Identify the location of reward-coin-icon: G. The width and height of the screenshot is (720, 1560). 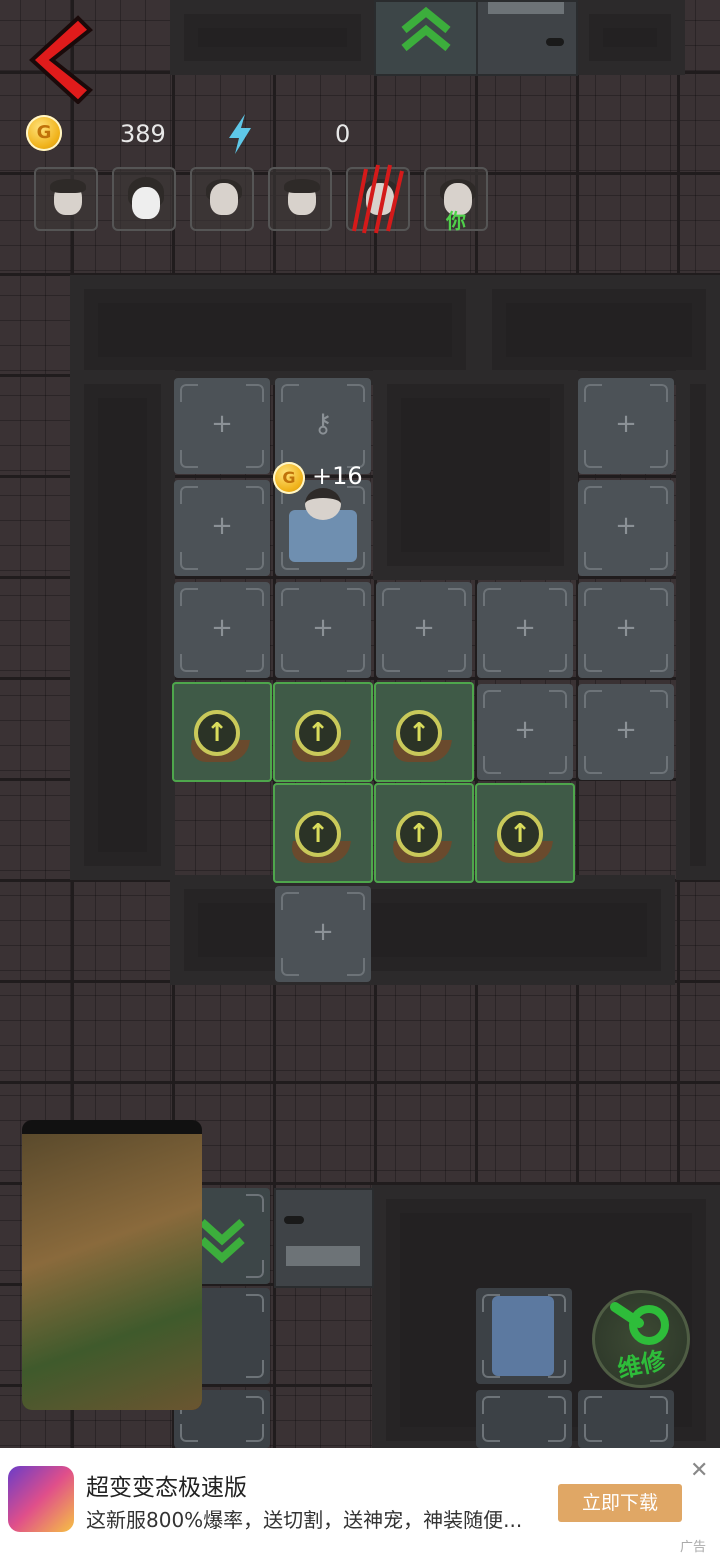
(289, 478).